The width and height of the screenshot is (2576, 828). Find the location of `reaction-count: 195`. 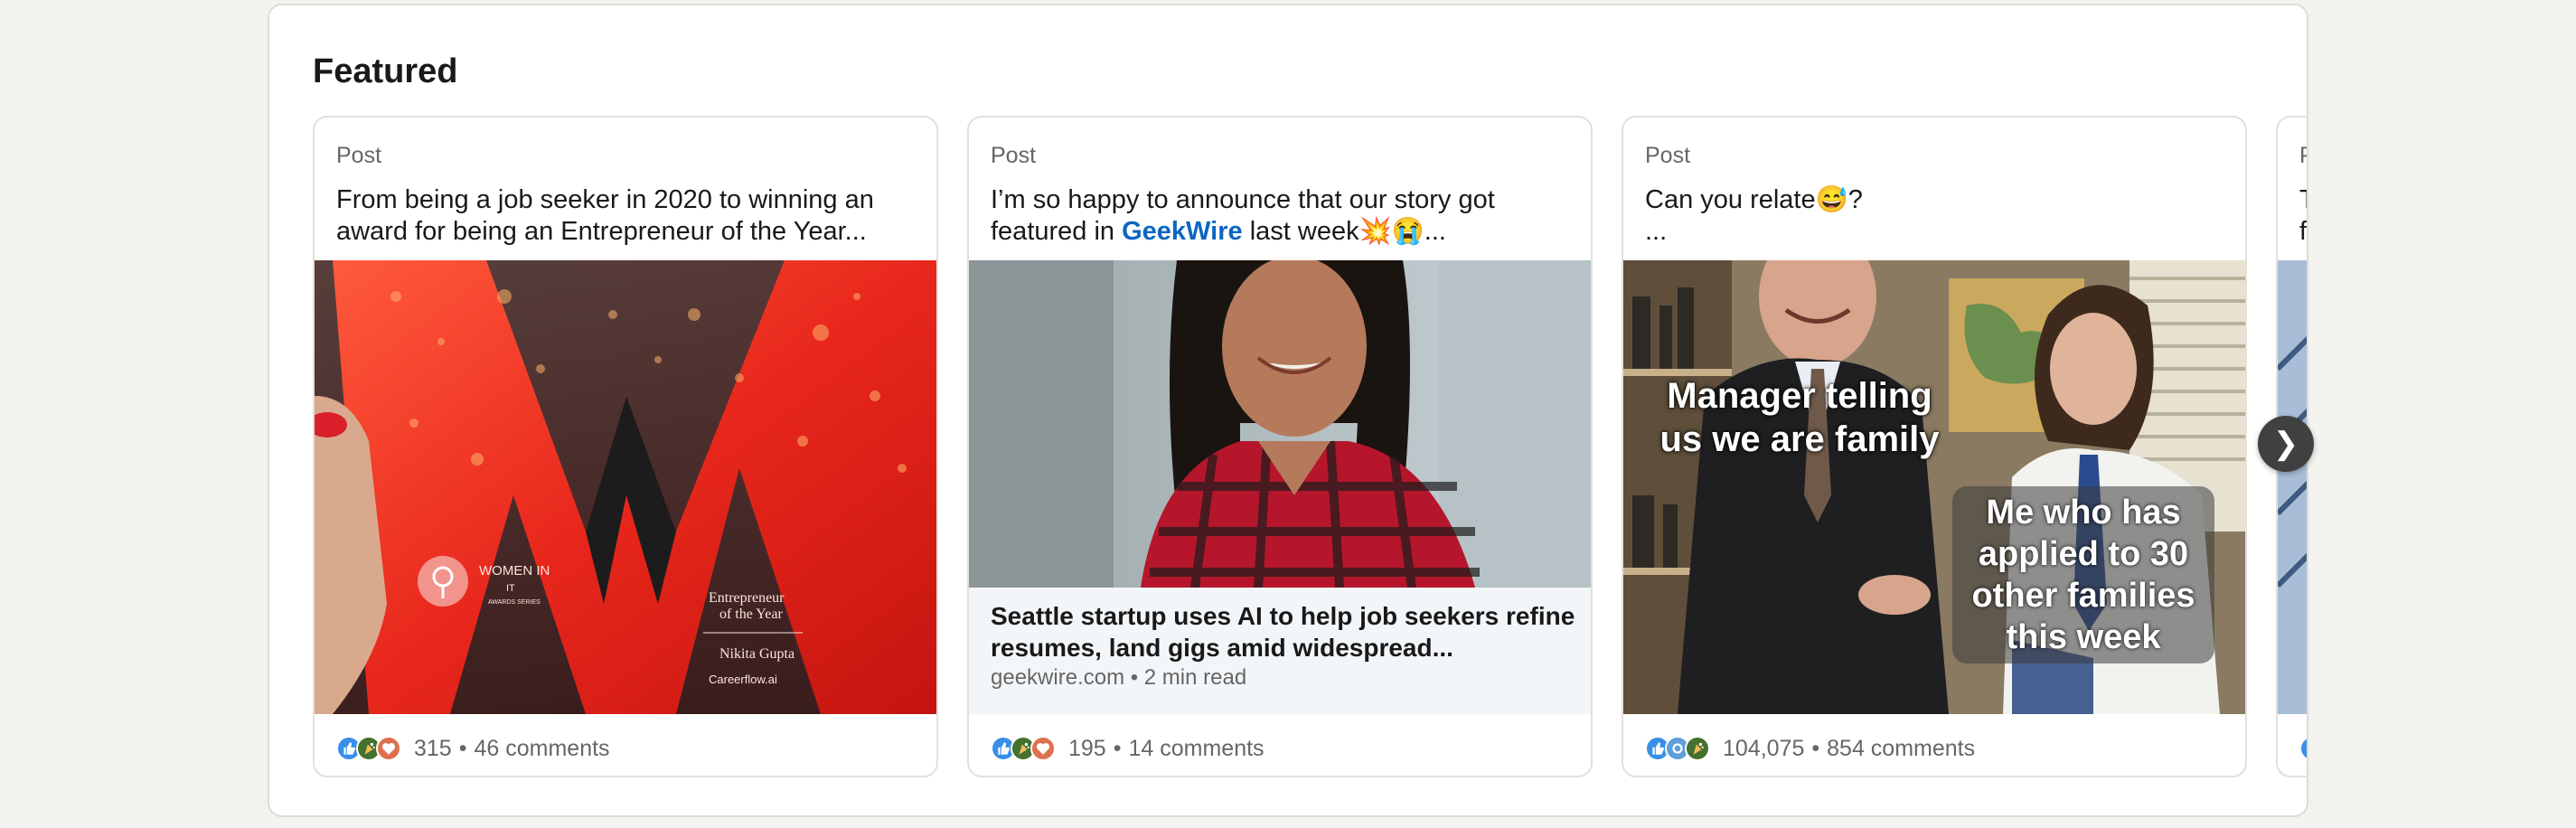

reaction-count: 195 is located at coordinates (1087, 748).